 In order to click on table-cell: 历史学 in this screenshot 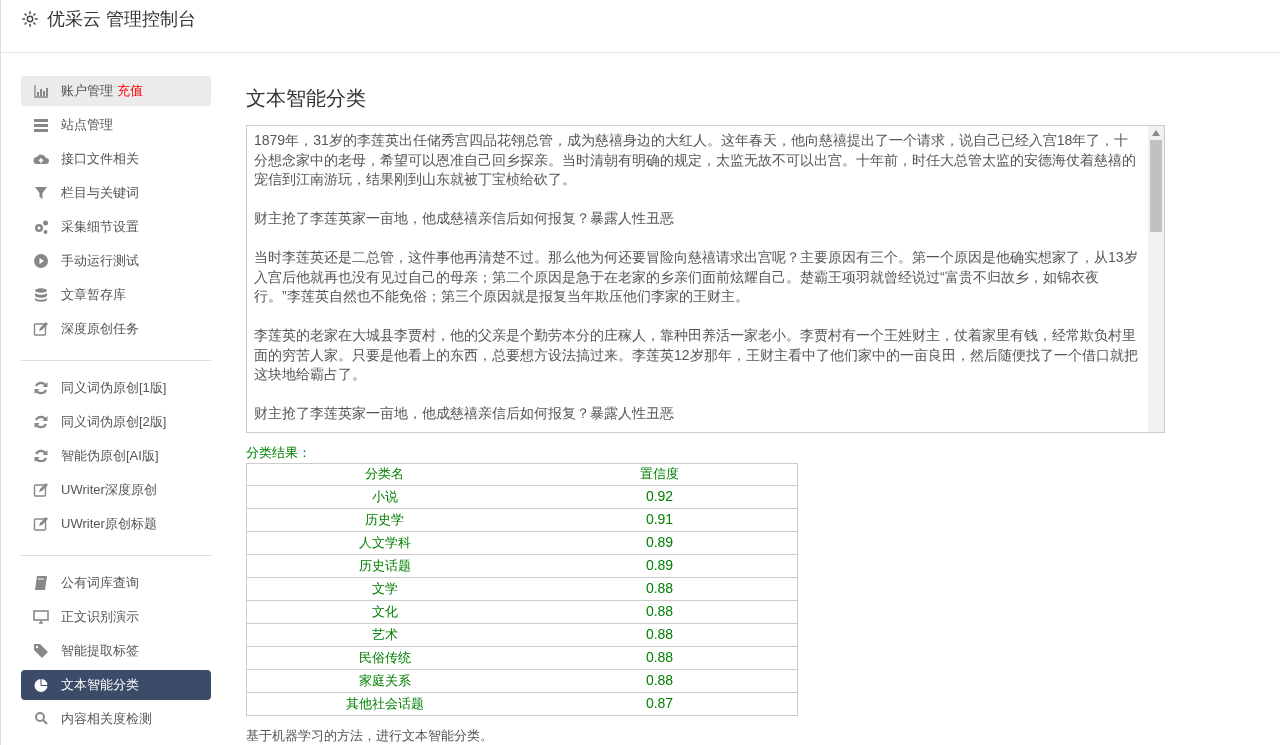, I will do `click(384, 519)`.